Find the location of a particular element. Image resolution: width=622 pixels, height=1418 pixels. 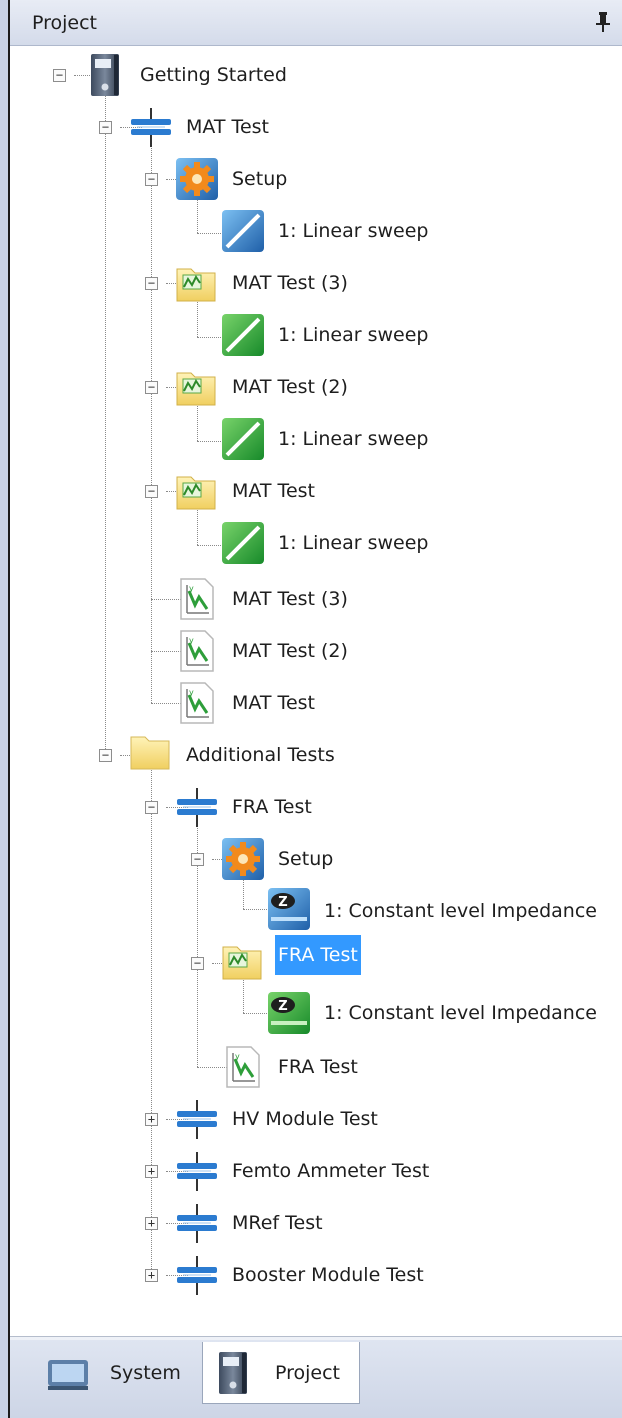

bottom-tab-bar: System Project is located at coordinates (316, 1379).